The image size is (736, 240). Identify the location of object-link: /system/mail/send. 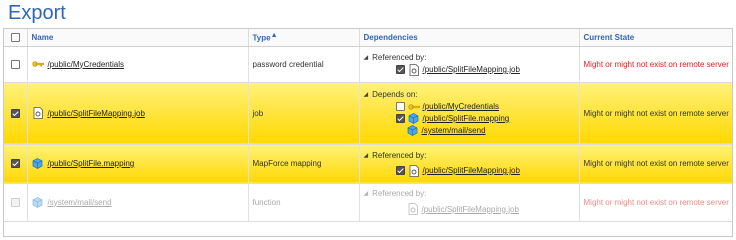
(79, 202).